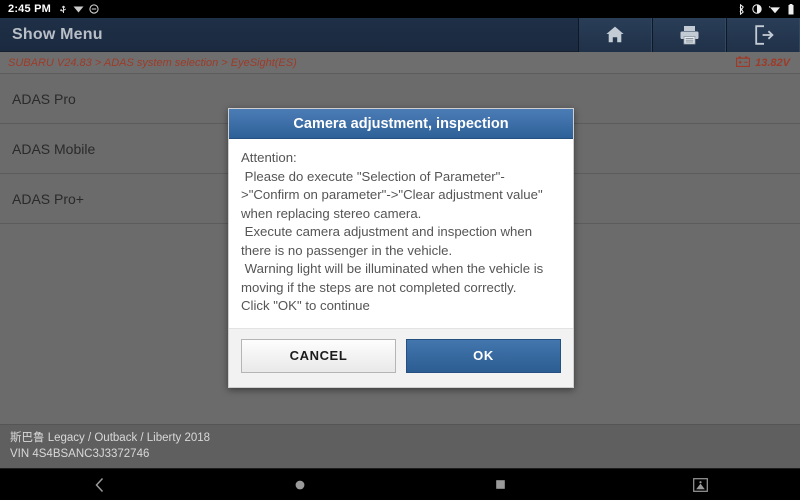  I want to click on nav-screenshot-button, so click(700, 484).